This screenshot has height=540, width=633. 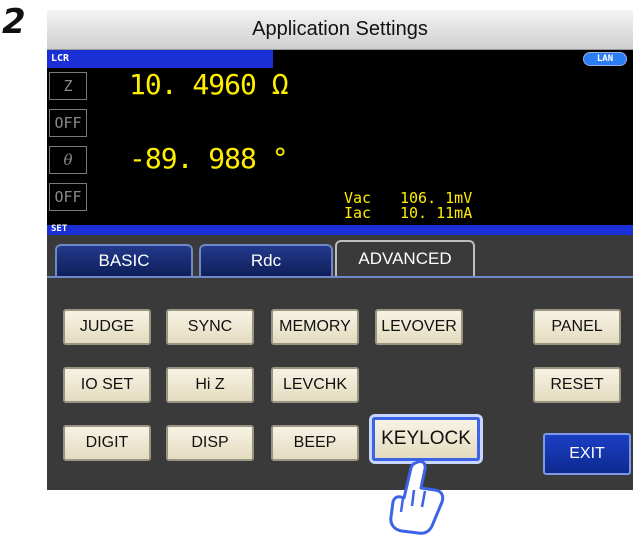 What do you see at coordinates (426, 439) in the screenshot?
I see `keylock-button: KEYLOCK` at bounding box center [426, 439].